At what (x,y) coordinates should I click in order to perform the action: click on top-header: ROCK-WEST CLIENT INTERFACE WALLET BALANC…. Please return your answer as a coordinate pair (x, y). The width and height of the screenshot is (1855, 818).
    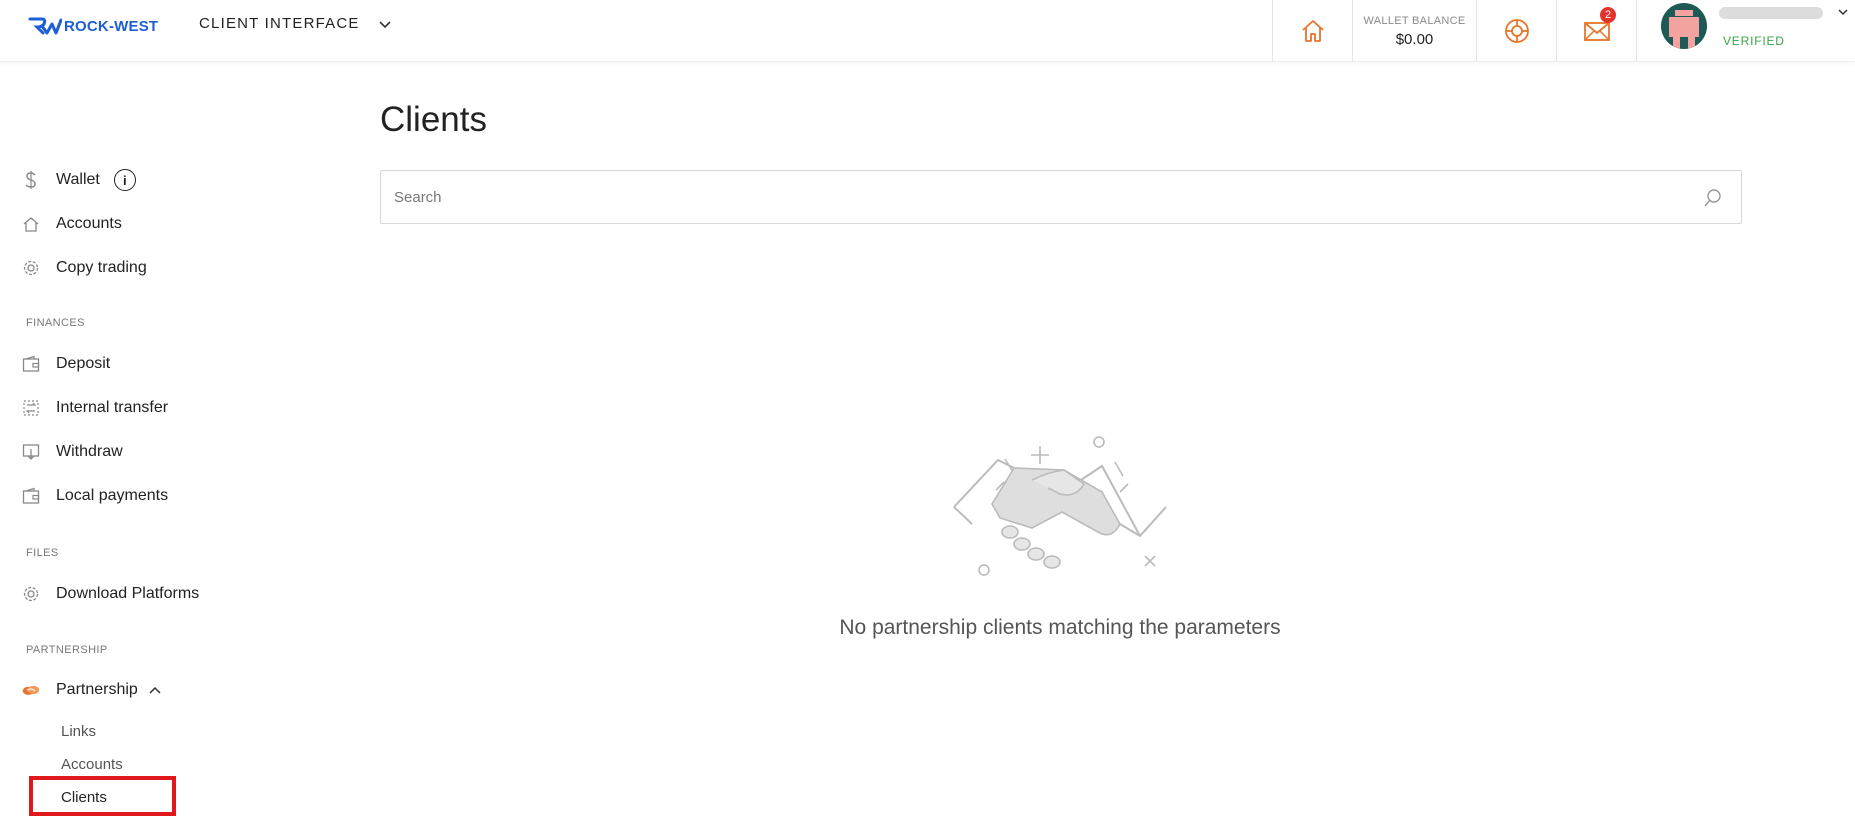
    Looking at the image, I should click on (927, 31).